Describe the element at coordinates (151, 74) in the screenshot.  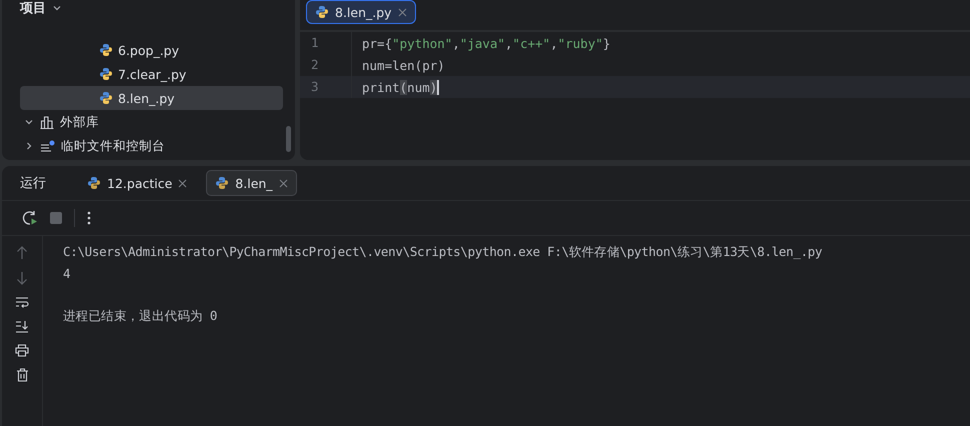
I see `file-item: 7.clear_.py` at that location.